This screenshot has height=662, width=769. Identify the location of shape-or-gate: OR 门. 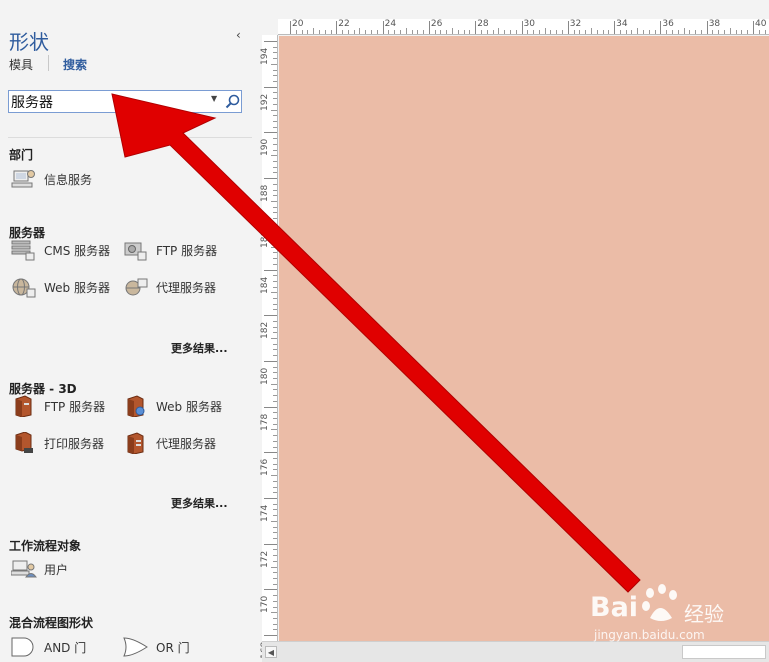
(156, 647).